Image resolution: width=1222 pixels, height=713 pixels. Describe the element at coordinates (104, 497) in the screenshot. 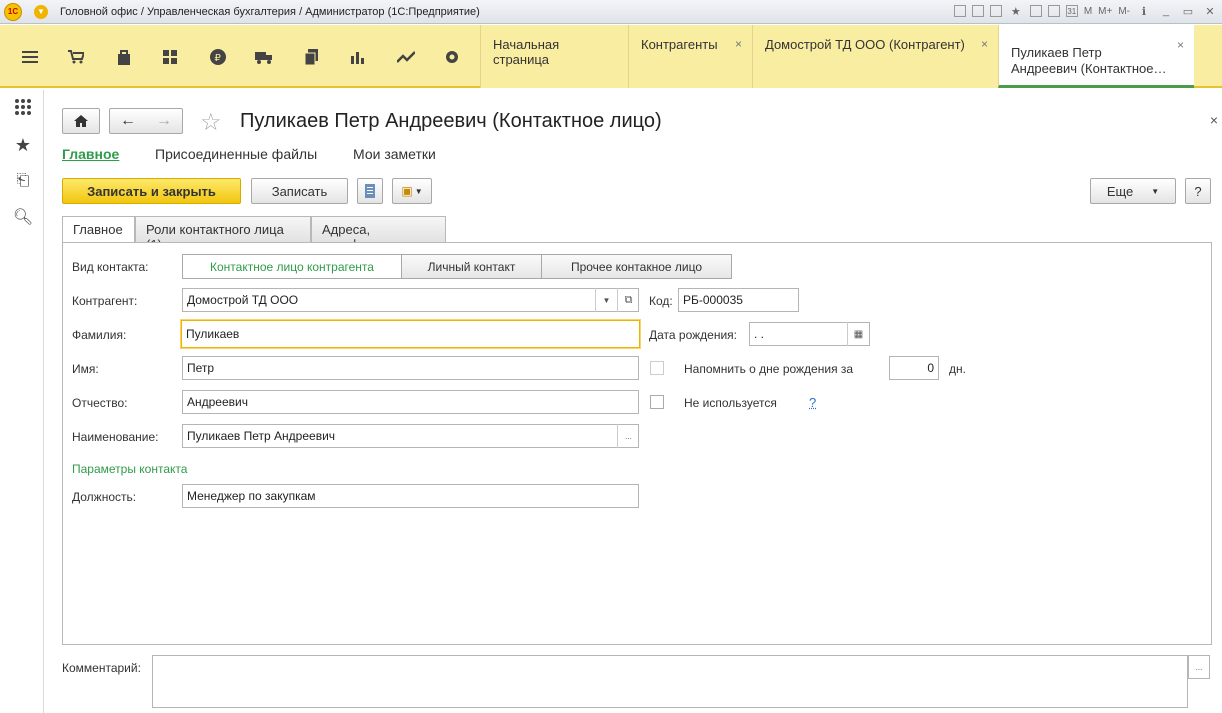

I see `position-label: Должность:` at that location.